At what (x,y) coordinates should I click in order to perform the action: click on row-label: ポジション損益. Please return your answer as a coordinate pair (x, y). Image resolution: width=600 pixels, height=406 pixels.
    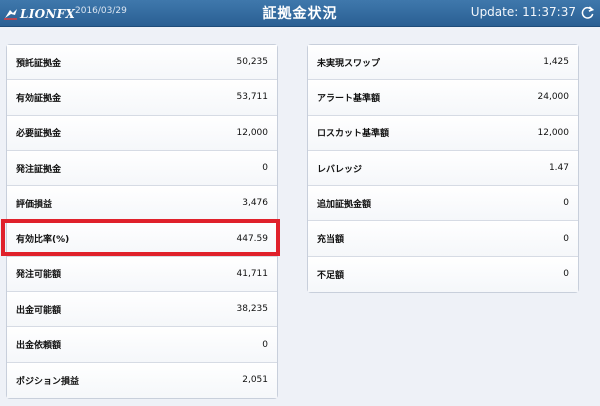
    Looking at the image, I should click on (48, 381).